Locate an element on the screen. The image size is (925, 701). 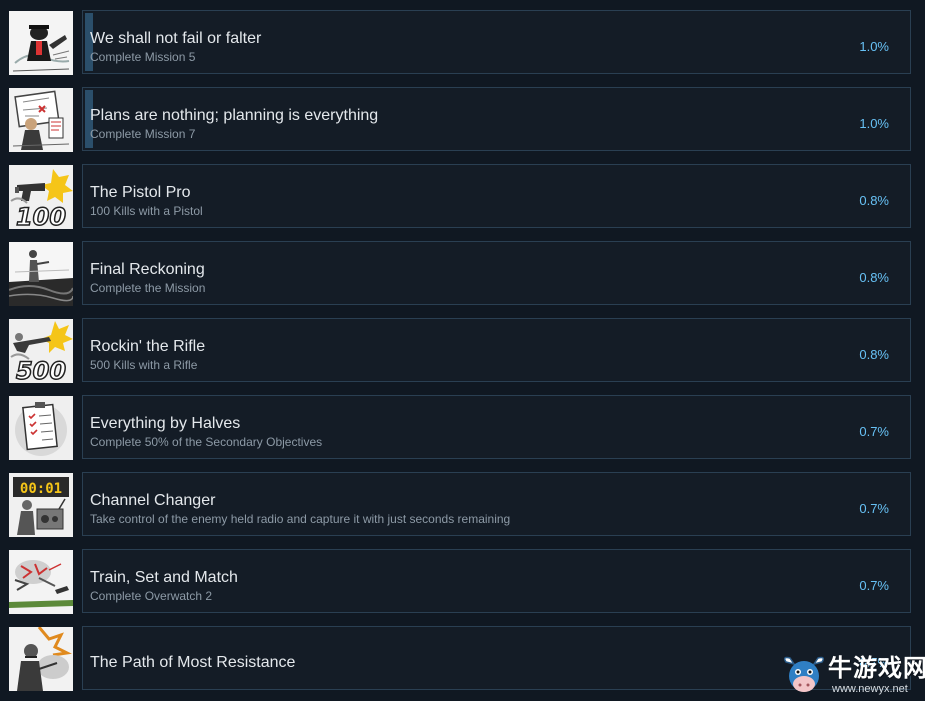
achievement-title: Final Reckoning is located at coordinates (147, 269).